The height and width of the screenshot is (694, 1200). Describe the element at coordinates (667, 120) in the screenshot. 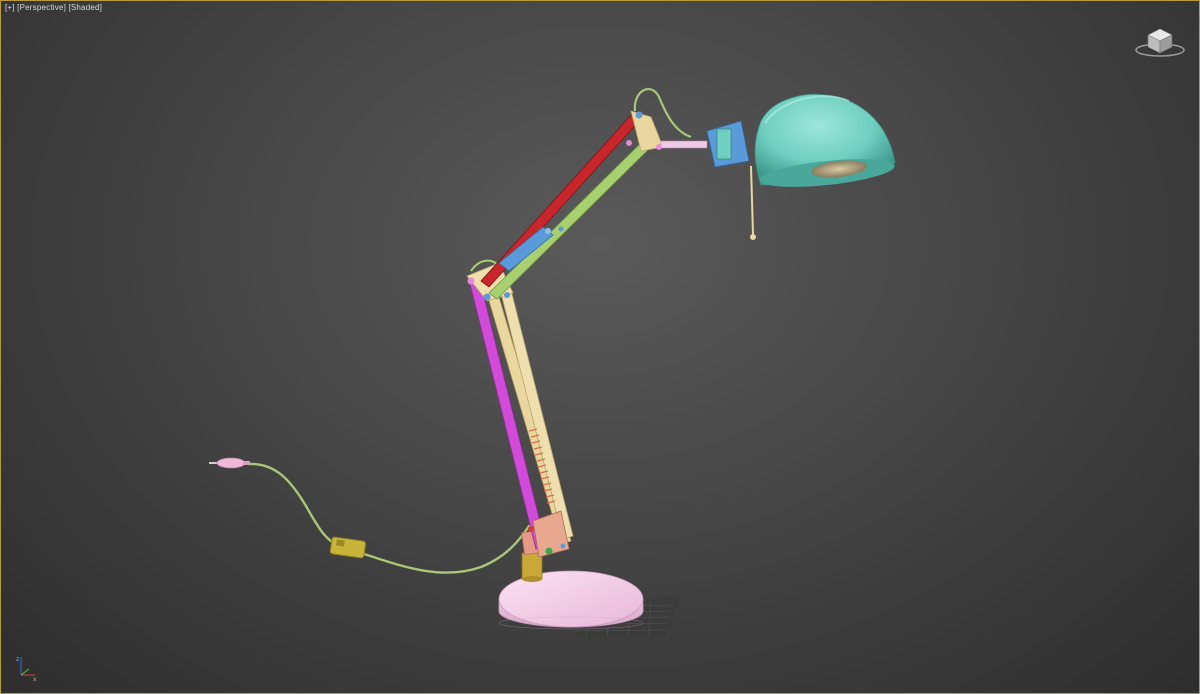

I see `head-joint` at that location.